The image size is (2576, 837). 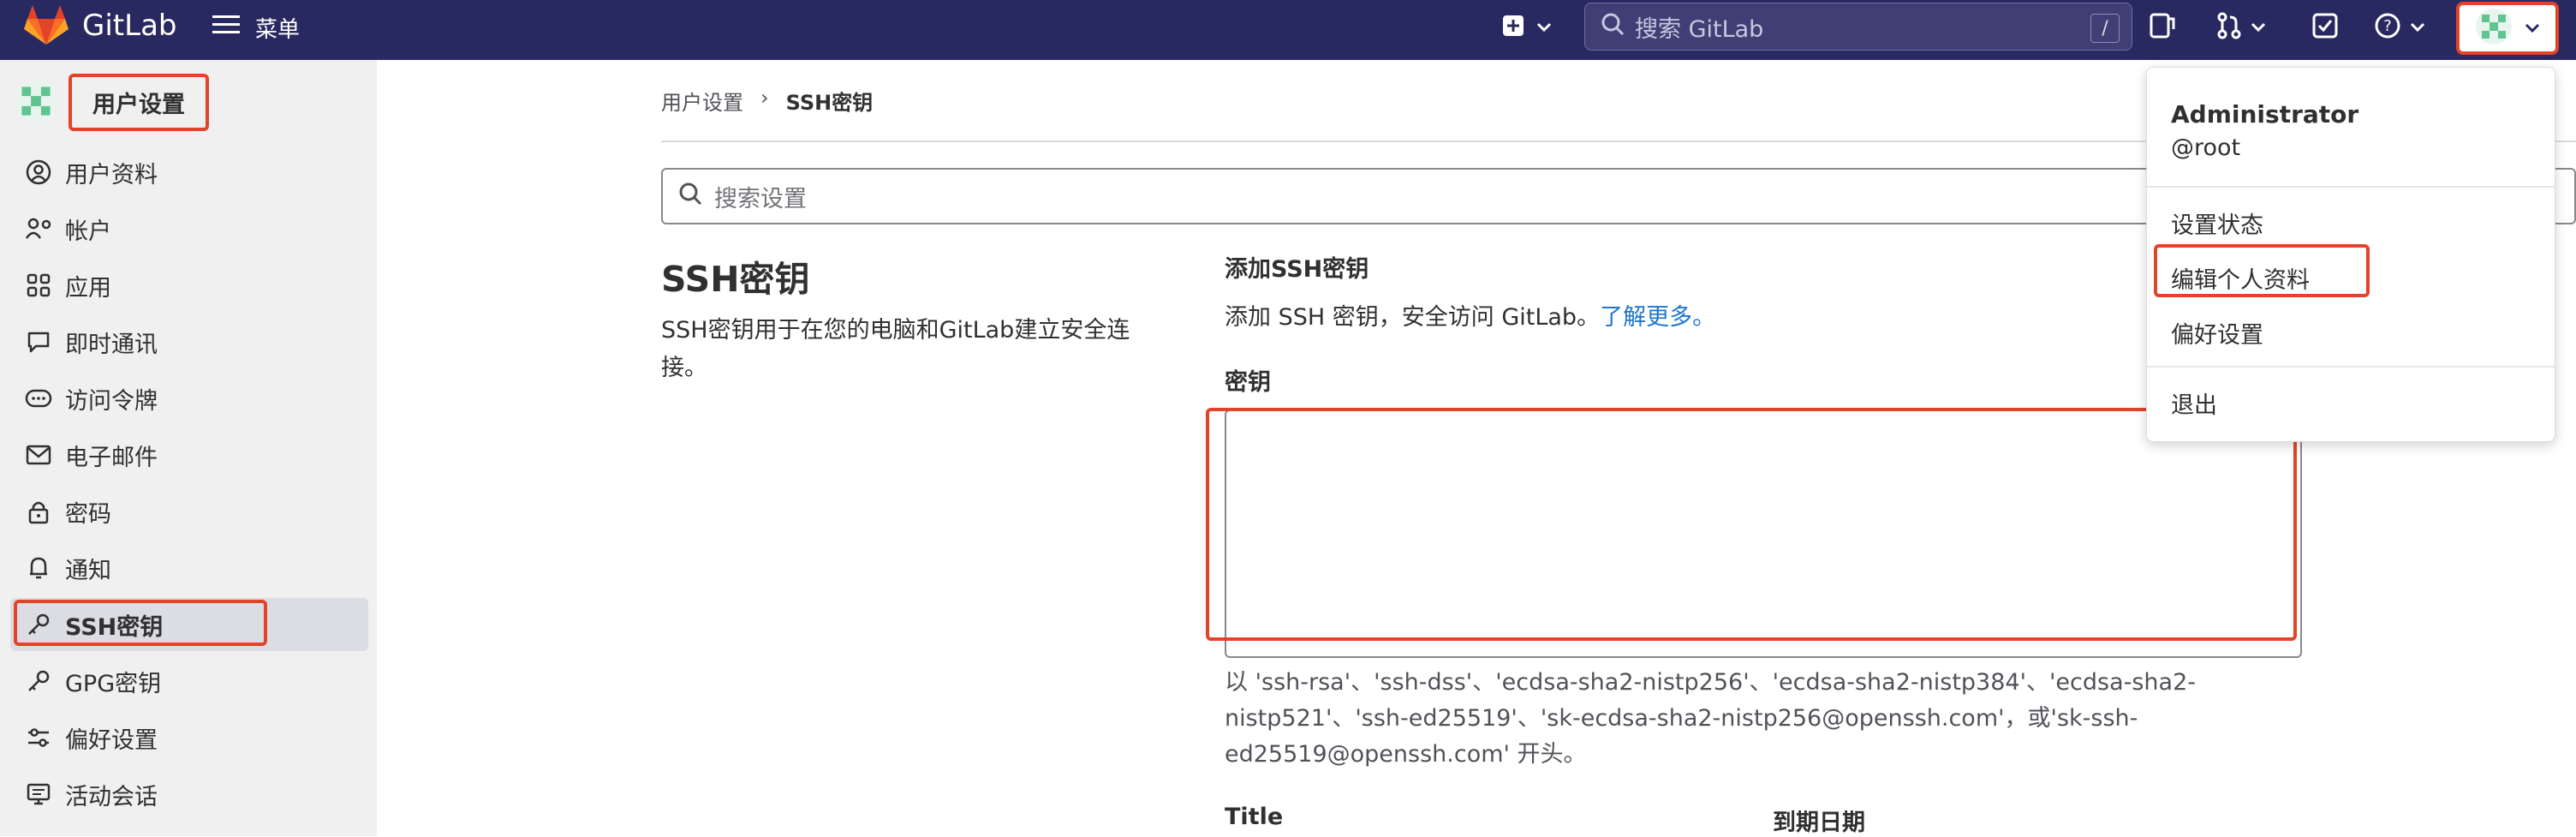 What do you see at coordinates (896, 349) in the screenshot?
I see `page-description: SSH密钥用于在您的电脑和GitLab建立安全连接。` at bounding box center [896, 349].